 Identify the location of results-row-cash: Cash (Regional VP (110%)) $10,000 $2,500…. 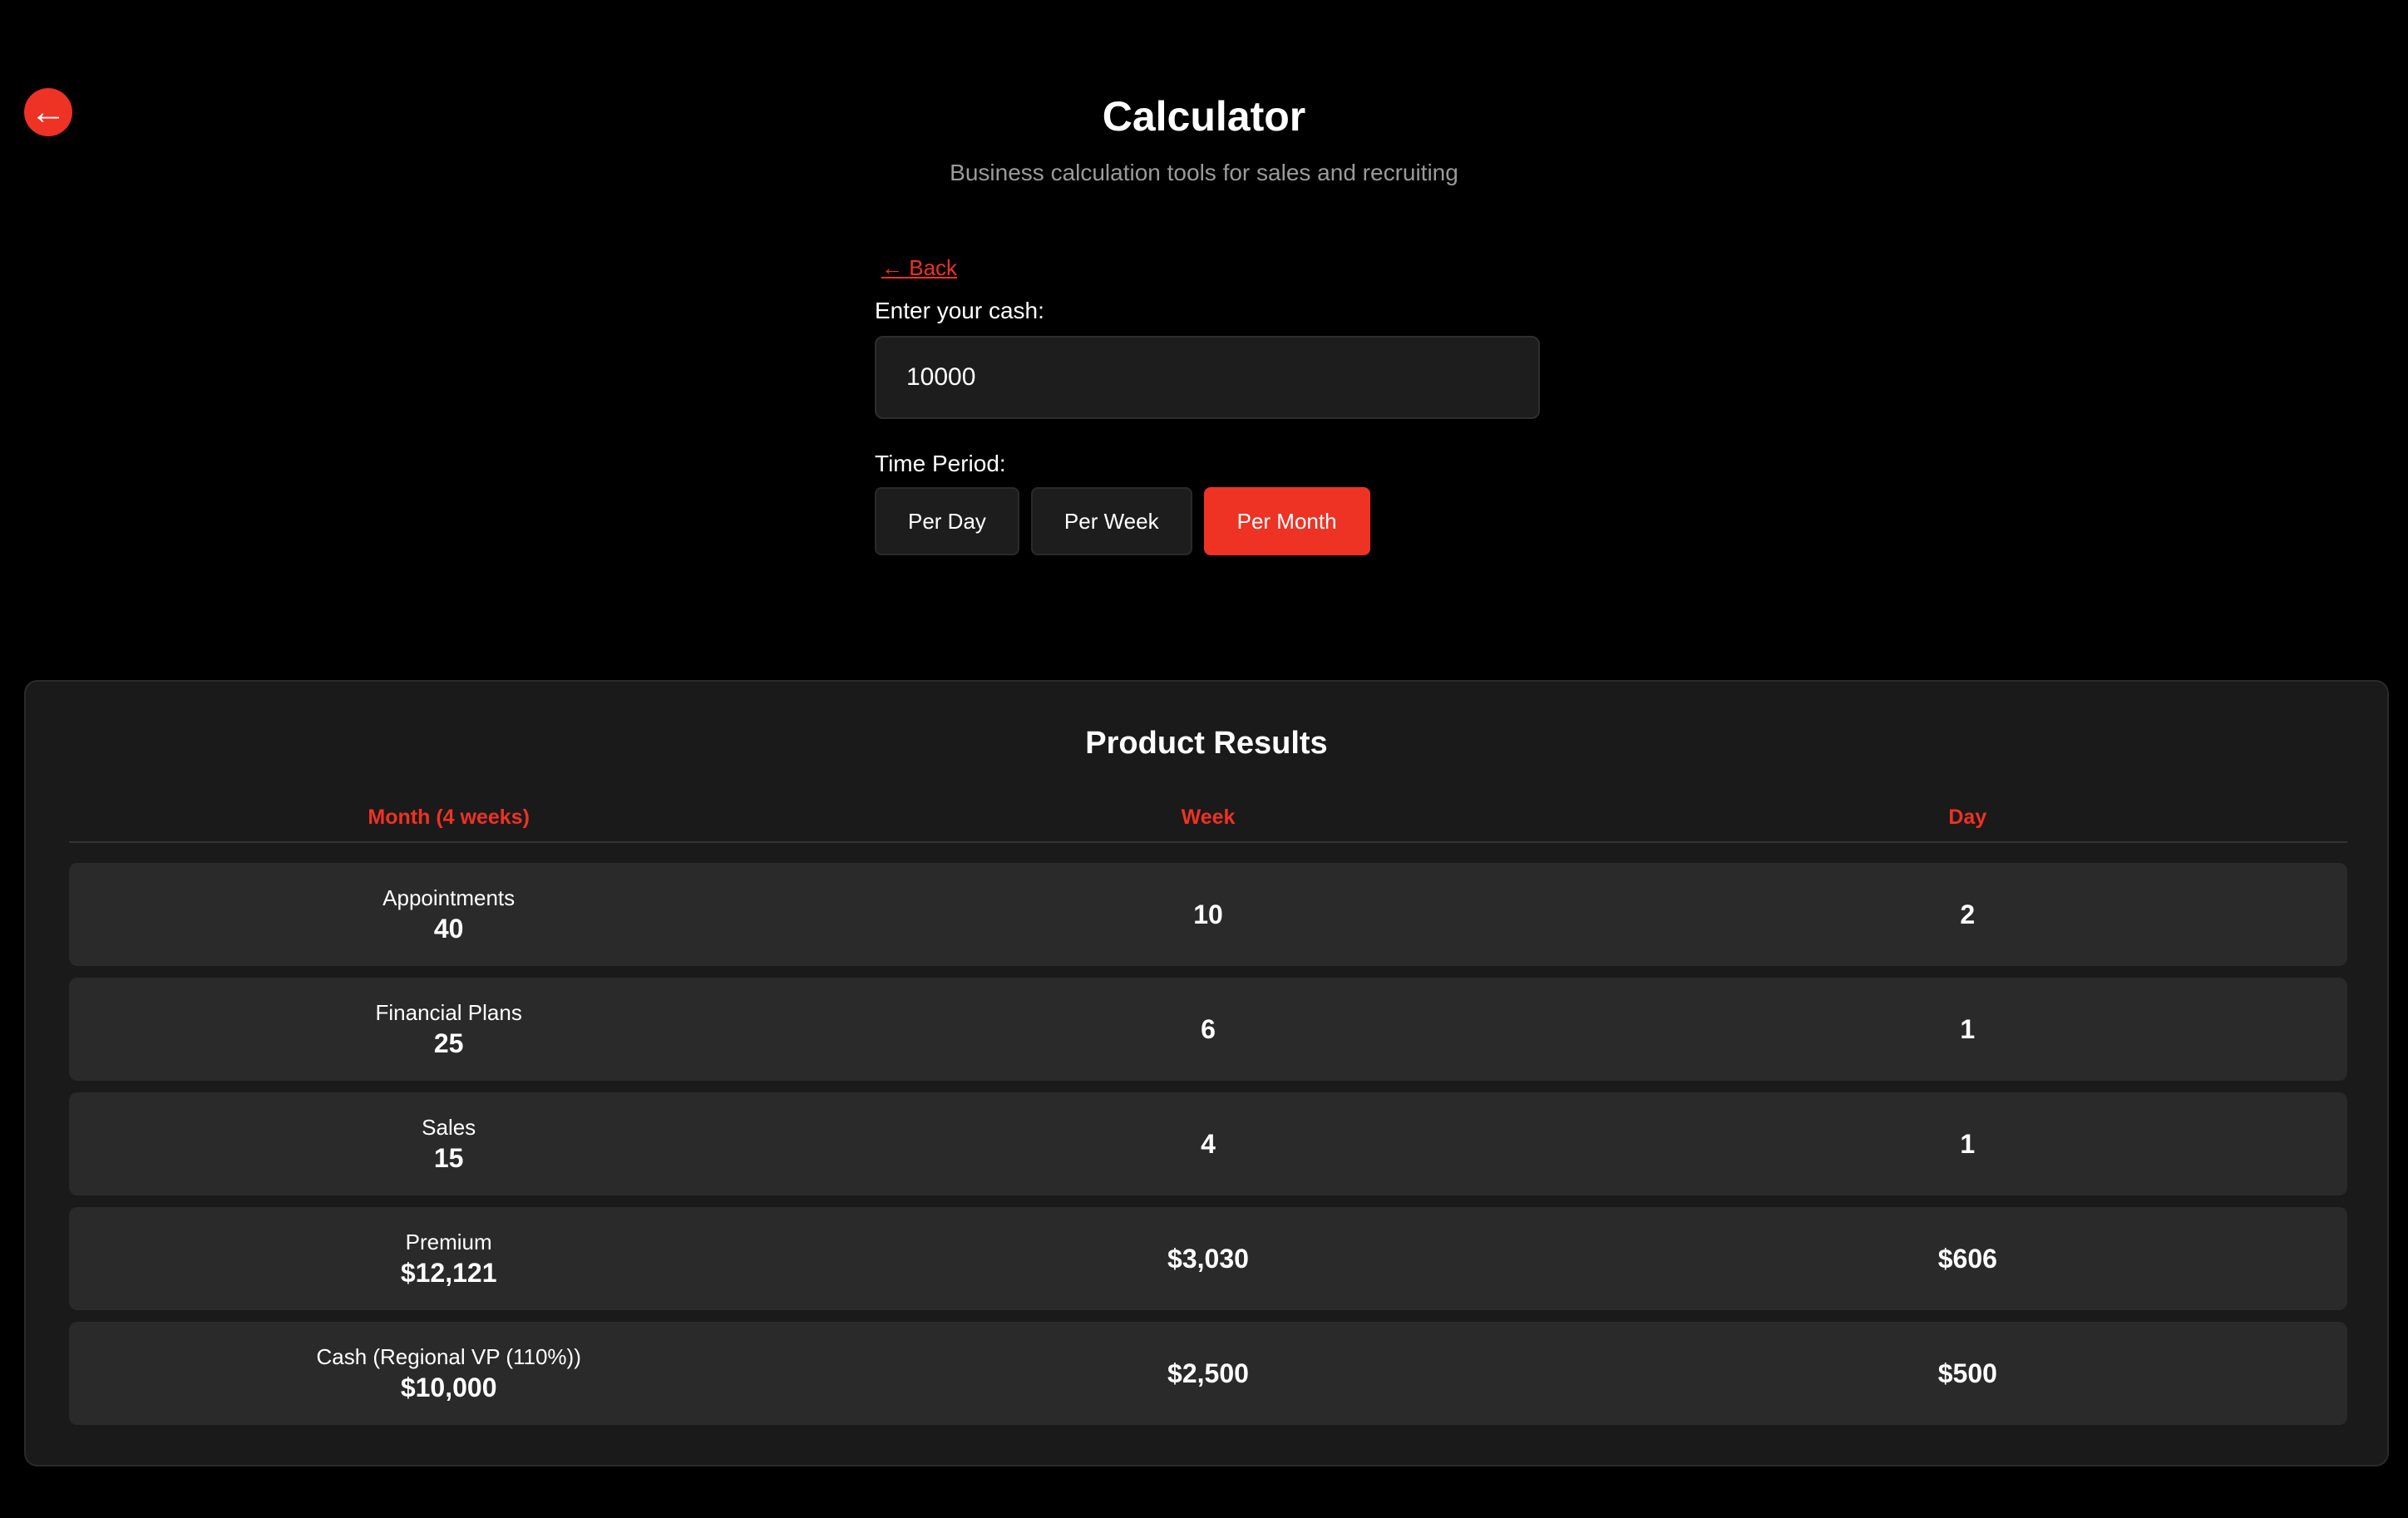
(1208, 1373).